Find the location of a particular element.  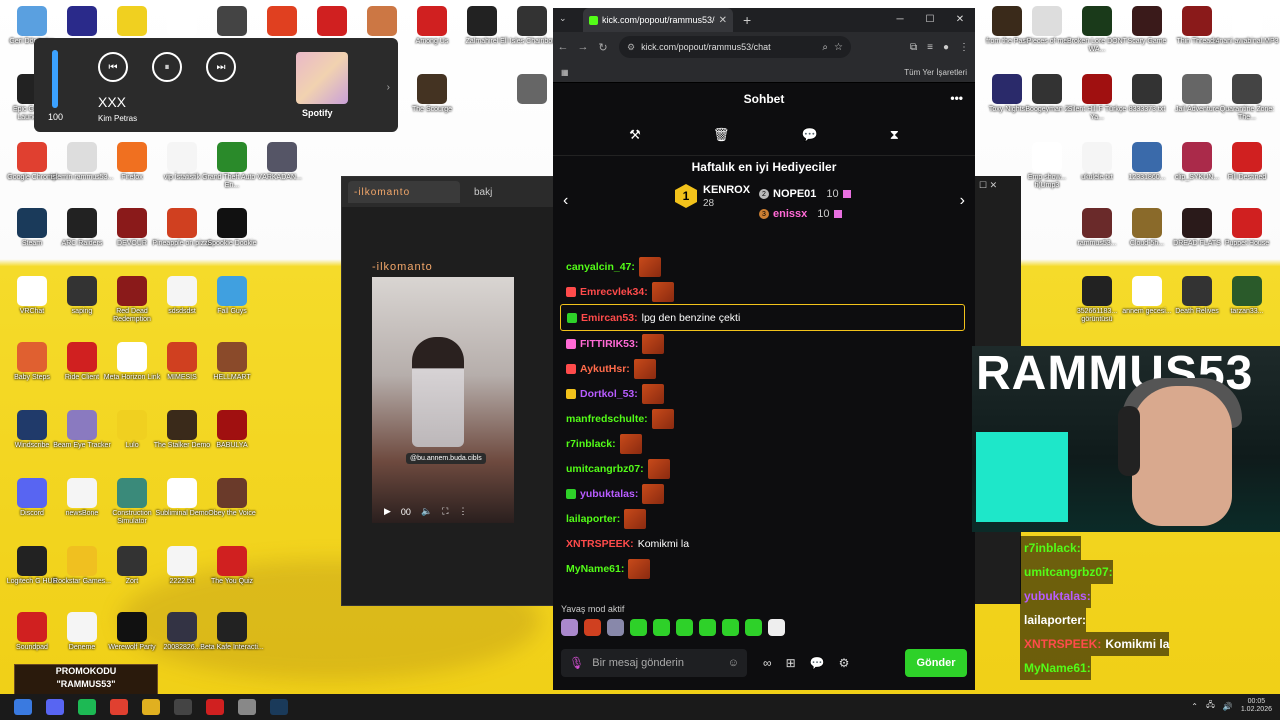

spotify-taskbar-icon is located at coordinates (87, 707).